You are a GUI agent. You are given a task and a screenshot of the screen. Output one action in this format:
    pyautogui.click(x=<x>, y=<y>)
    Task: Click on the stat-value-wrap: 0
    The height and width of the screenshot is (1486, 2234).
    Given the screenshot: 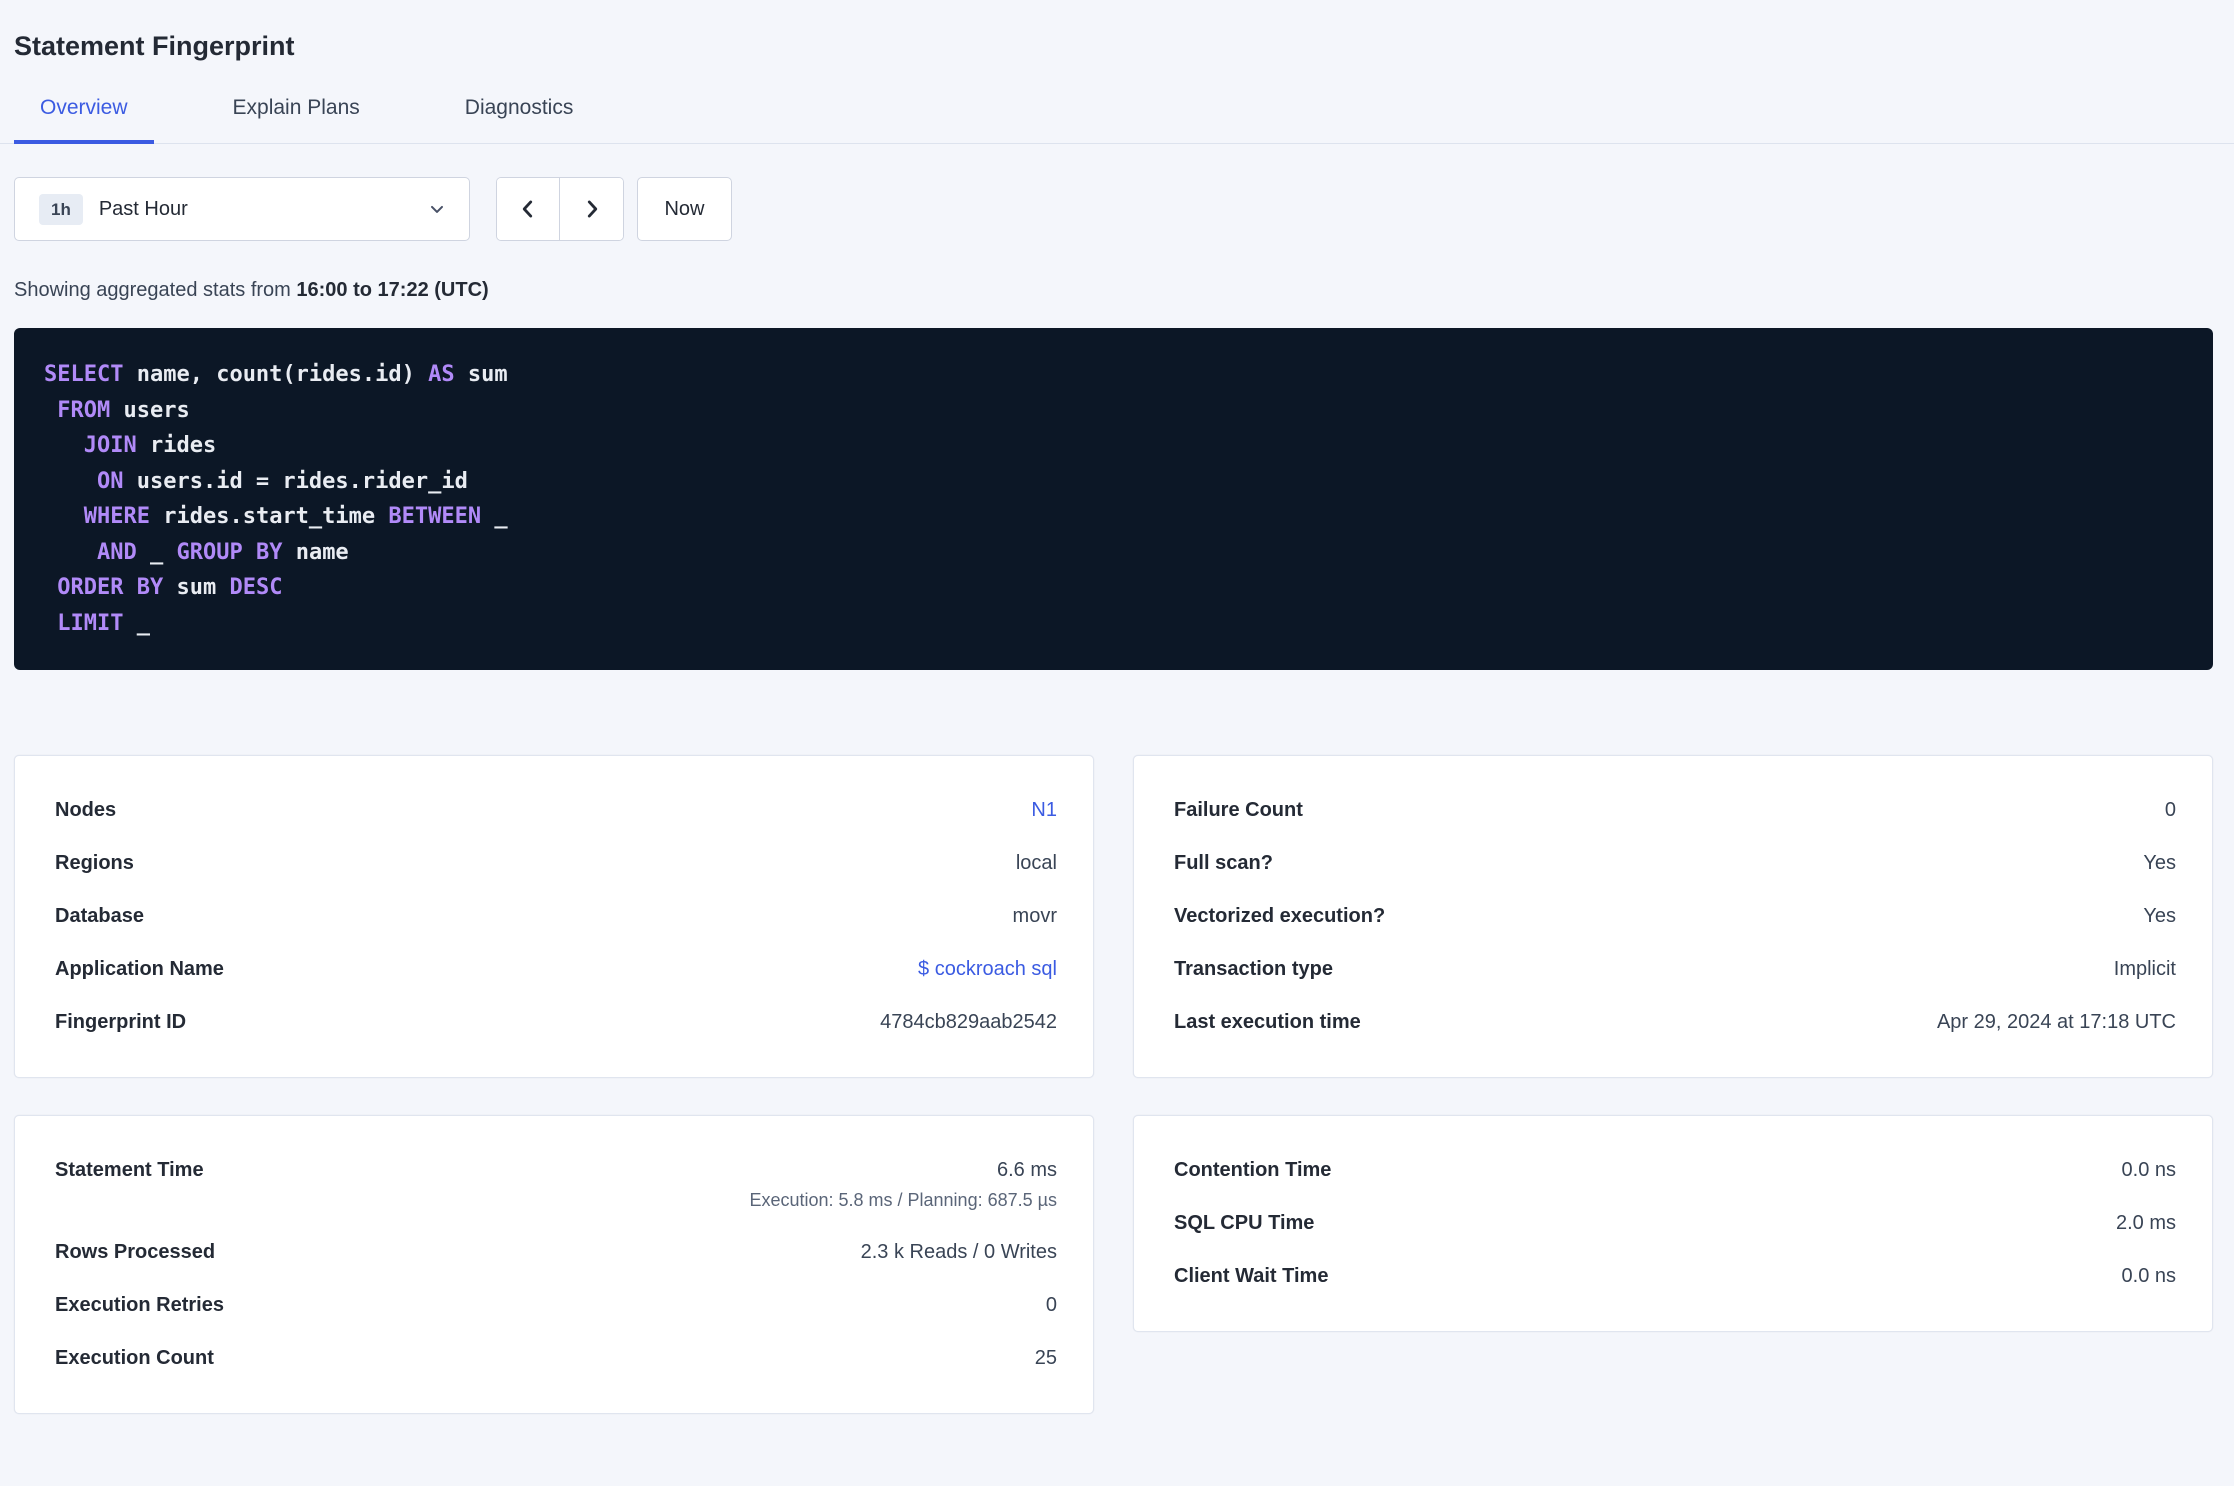 What is the action you would take?
    pyautogui.click(x=2170, y=810)
    